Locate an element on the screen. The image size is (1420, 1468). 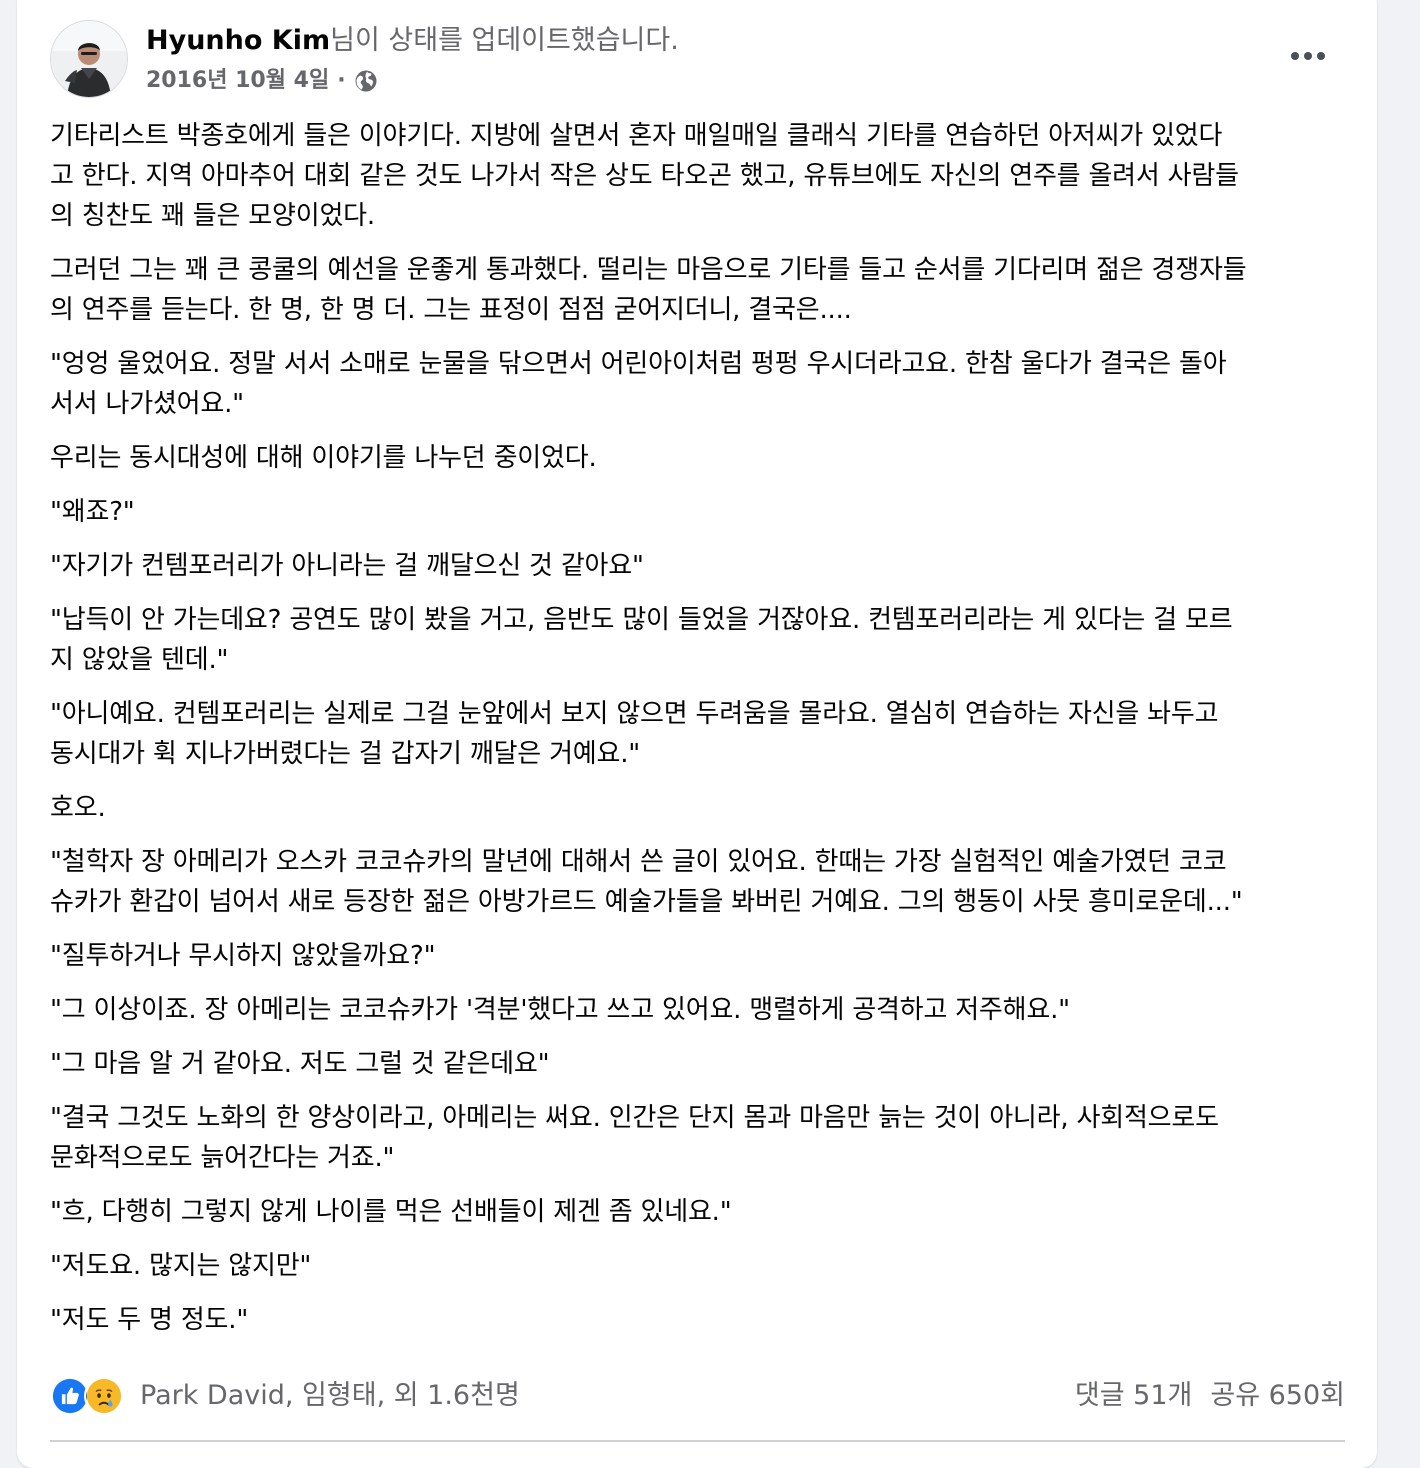
share-count: 공유 650회 is located at coordinates (1277, 1395).